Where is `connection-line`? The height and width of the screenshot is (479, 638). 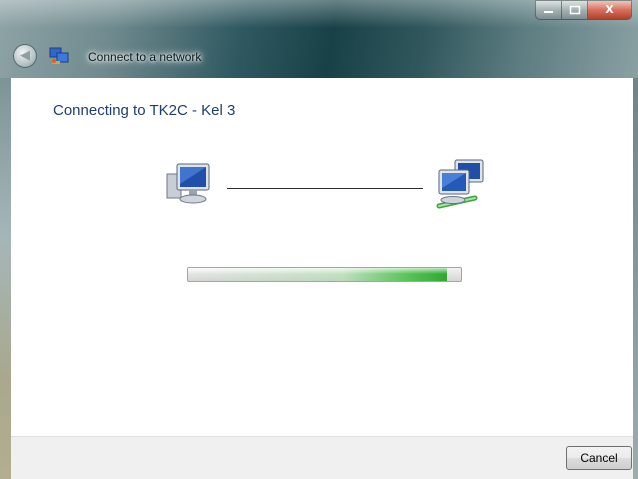
connection-line is located at coordinates (325, 188).